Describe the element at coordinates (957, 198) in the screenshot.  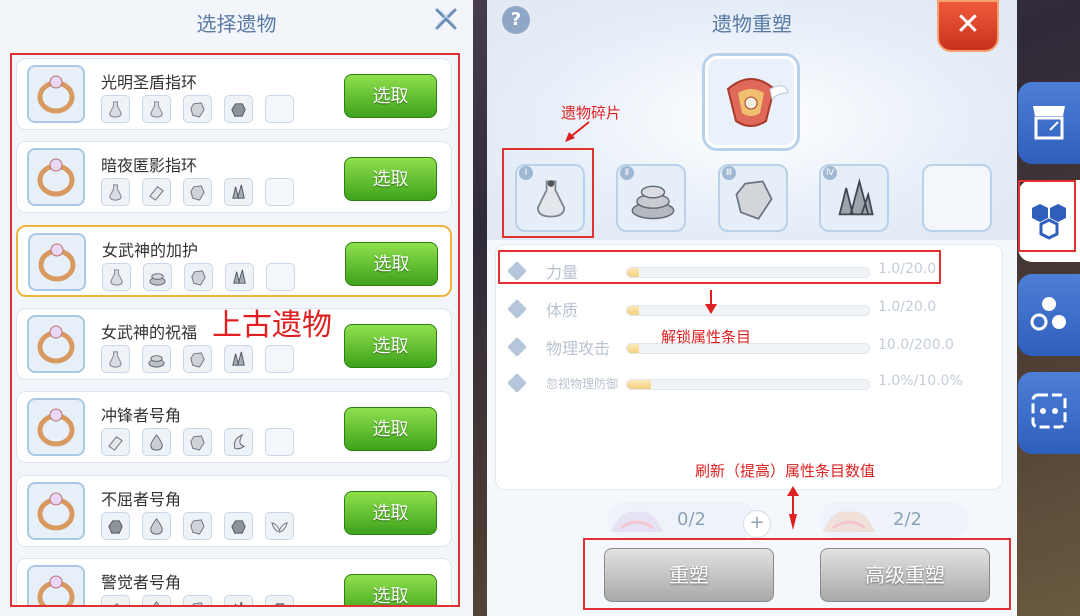
I see `fragment-slot` at that location.